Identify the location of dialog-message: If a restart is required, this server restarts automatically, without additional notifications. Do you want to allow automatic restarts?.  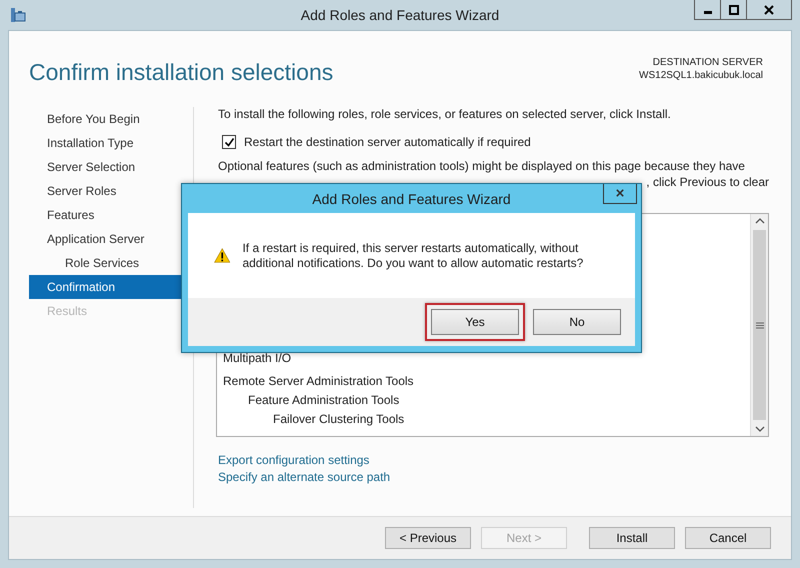
(413, 255).